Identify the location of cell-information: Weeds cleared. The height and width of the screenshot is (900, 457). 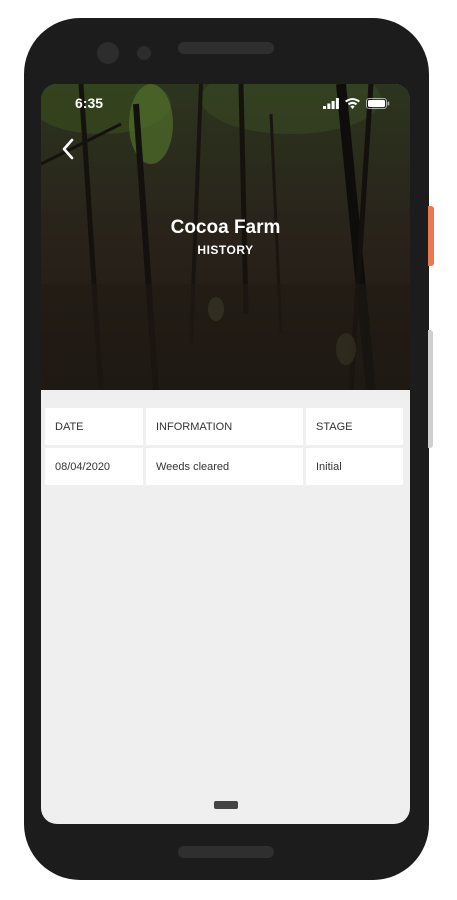
(224, 466).